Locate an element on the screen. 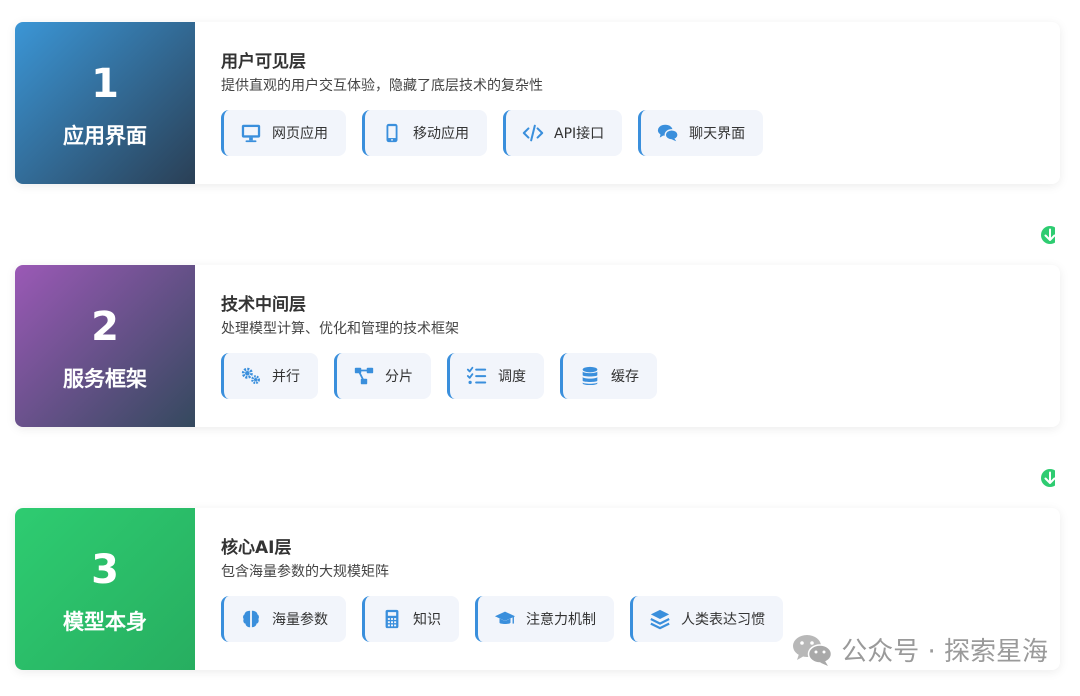 The width and height of the screenshot is (1080, 696). wechat-icon is located at coordinates (813, 650).